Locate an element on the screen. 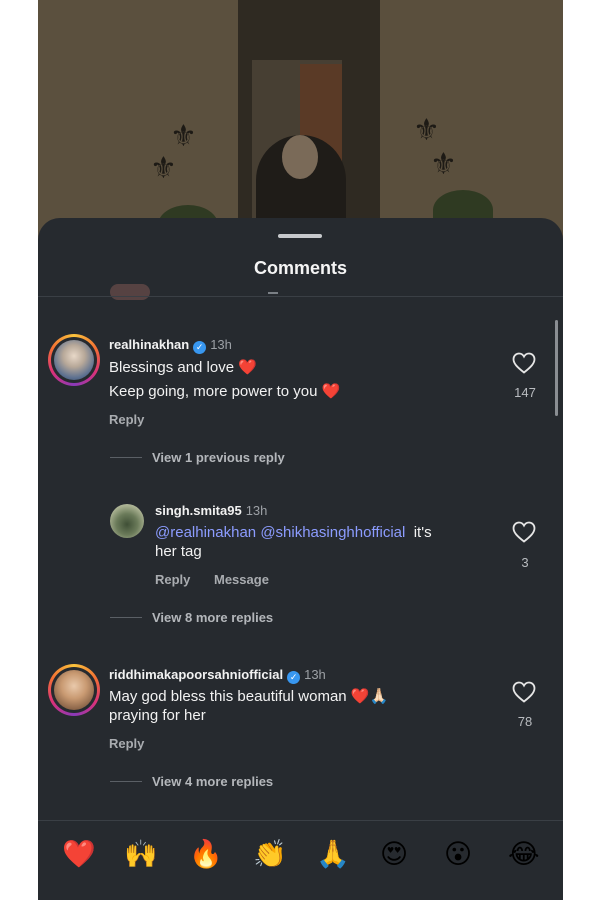  comment-text: Blessings and love is located at coordinates (172, 367).